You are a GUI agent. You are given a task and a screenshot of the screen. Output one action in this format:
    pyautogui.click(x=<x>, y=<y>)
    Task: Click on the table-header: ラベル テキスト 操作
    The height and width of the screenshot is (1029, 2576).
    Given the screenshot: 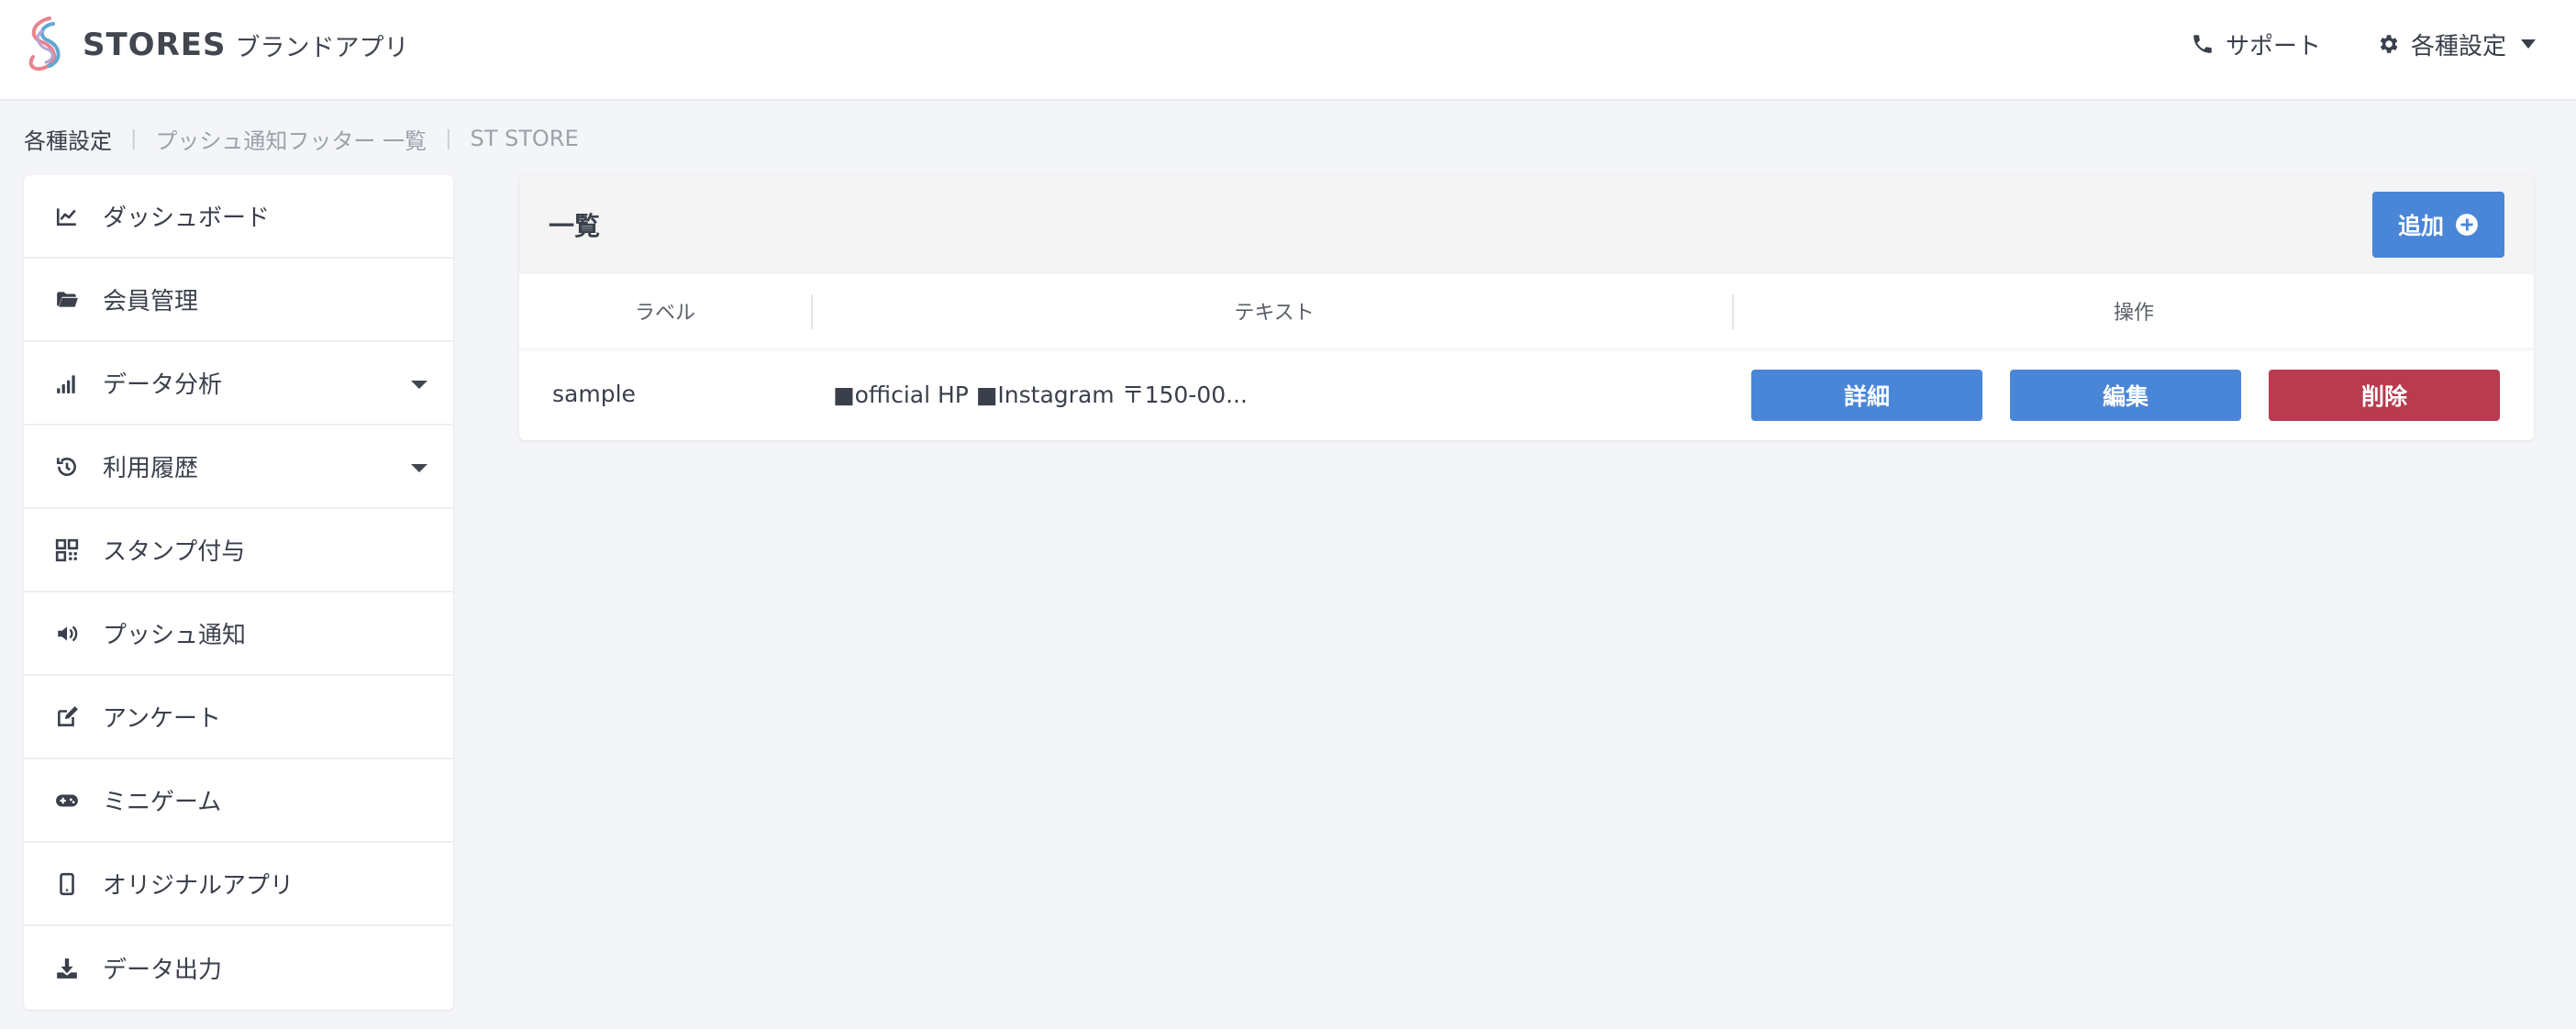 What is the action you would take?
    pyautogui.click(x=1526, y=311)
    